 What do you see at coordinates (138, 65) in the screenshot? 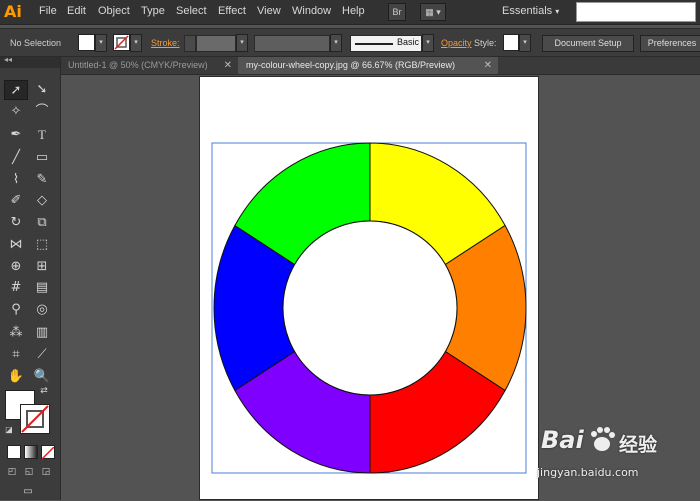
I see `tab-label: Untitled-1 @ 50% (CMYK/Preview)` at bounding box center [138, 65].